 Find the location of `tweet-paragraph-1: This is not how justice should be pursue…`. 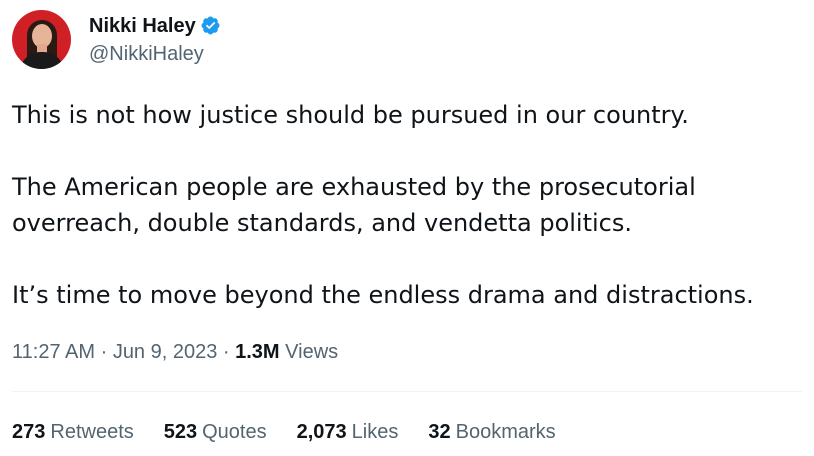

tweet-paragraph-1: This is not how justice should be pursue… is located at coordinates (350, 115).